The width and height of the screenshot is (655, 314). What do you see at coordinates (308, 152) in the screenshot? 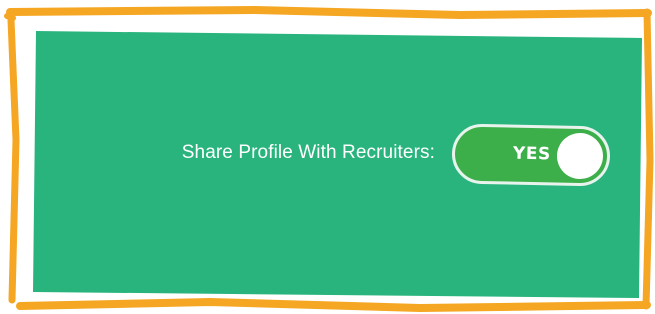
I see `share-profile-label: Share Profile With Recruiters:` at bounding box center [308, 152].